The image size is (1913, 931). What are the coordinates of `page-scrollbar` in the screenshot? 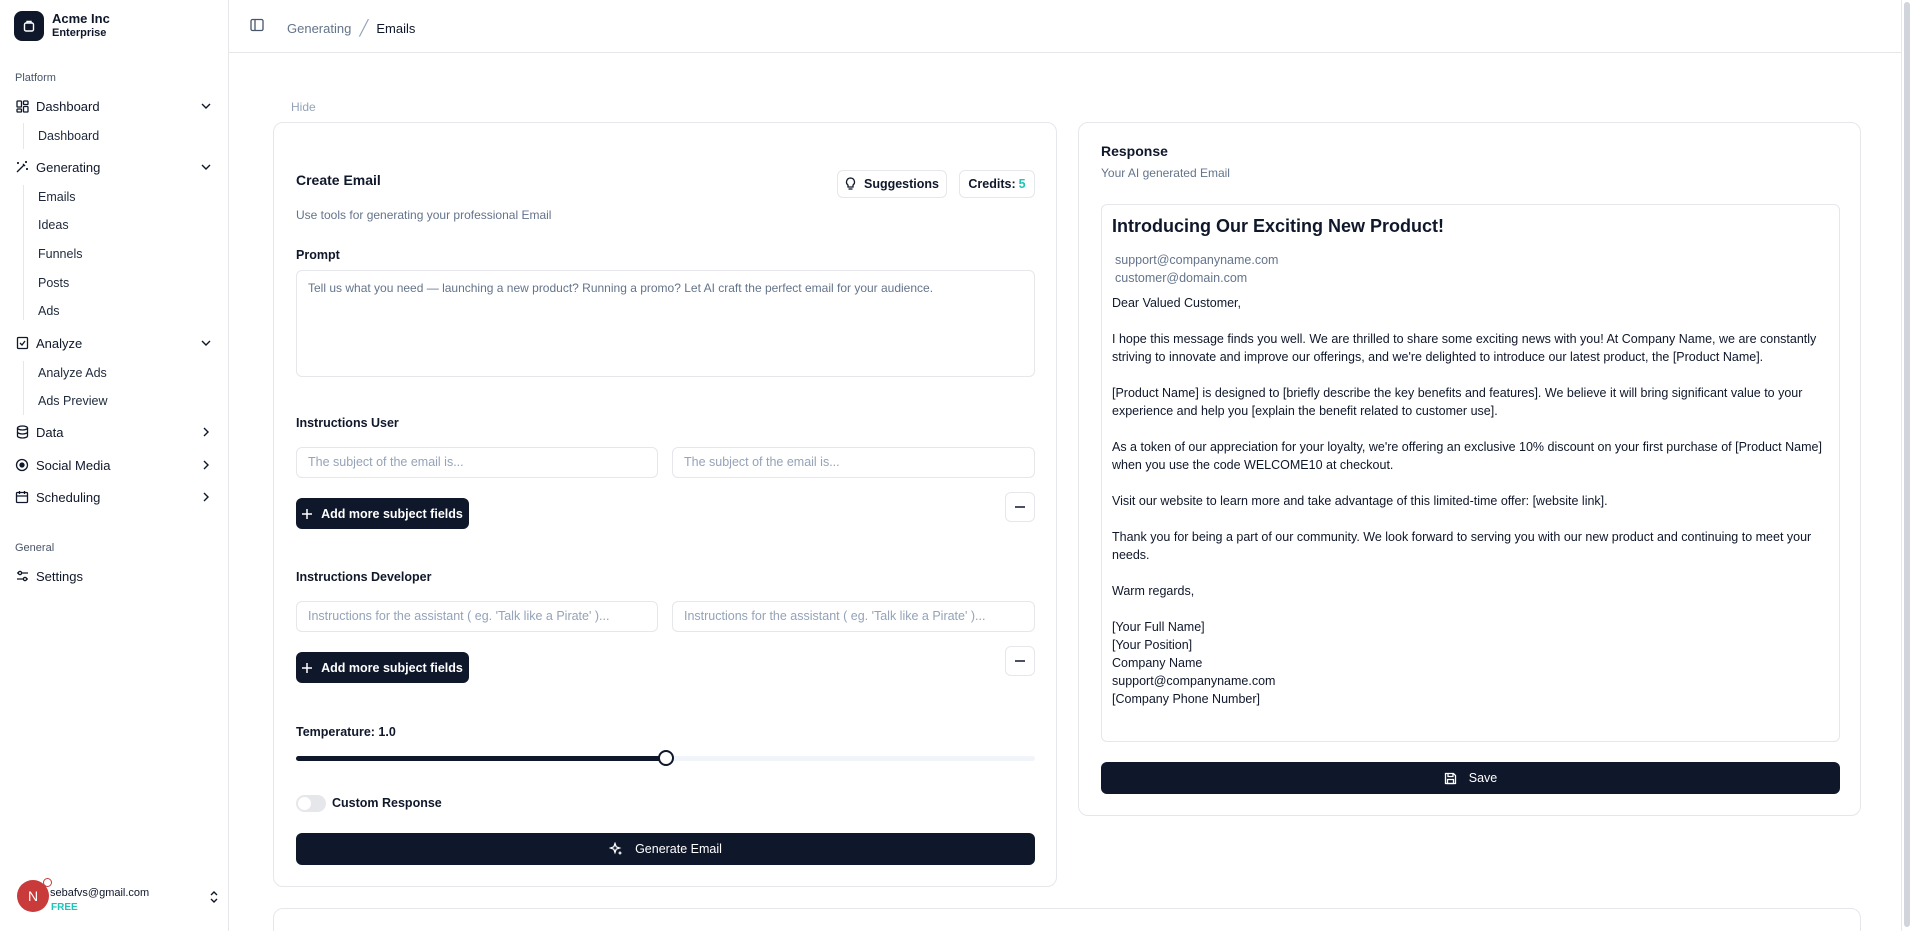 It's located at (1907, 465).